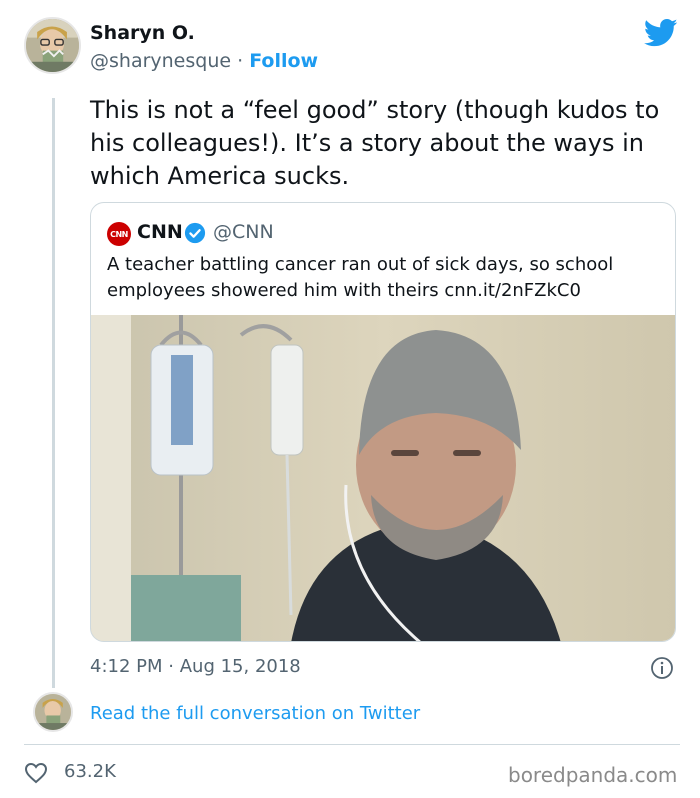 The width and height of the screenshot is (700, 798). Describe the element at coordinates (352, 744) in the screenshot. I see `divider` at that location.